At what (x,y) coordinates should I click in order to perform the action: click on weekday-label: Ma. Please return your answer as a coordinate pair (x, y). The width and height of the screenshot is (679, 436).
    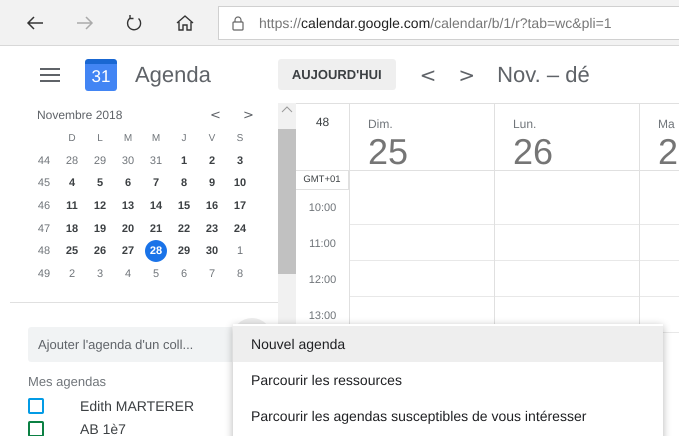
    Looking at the image, I should click on (666, 124).